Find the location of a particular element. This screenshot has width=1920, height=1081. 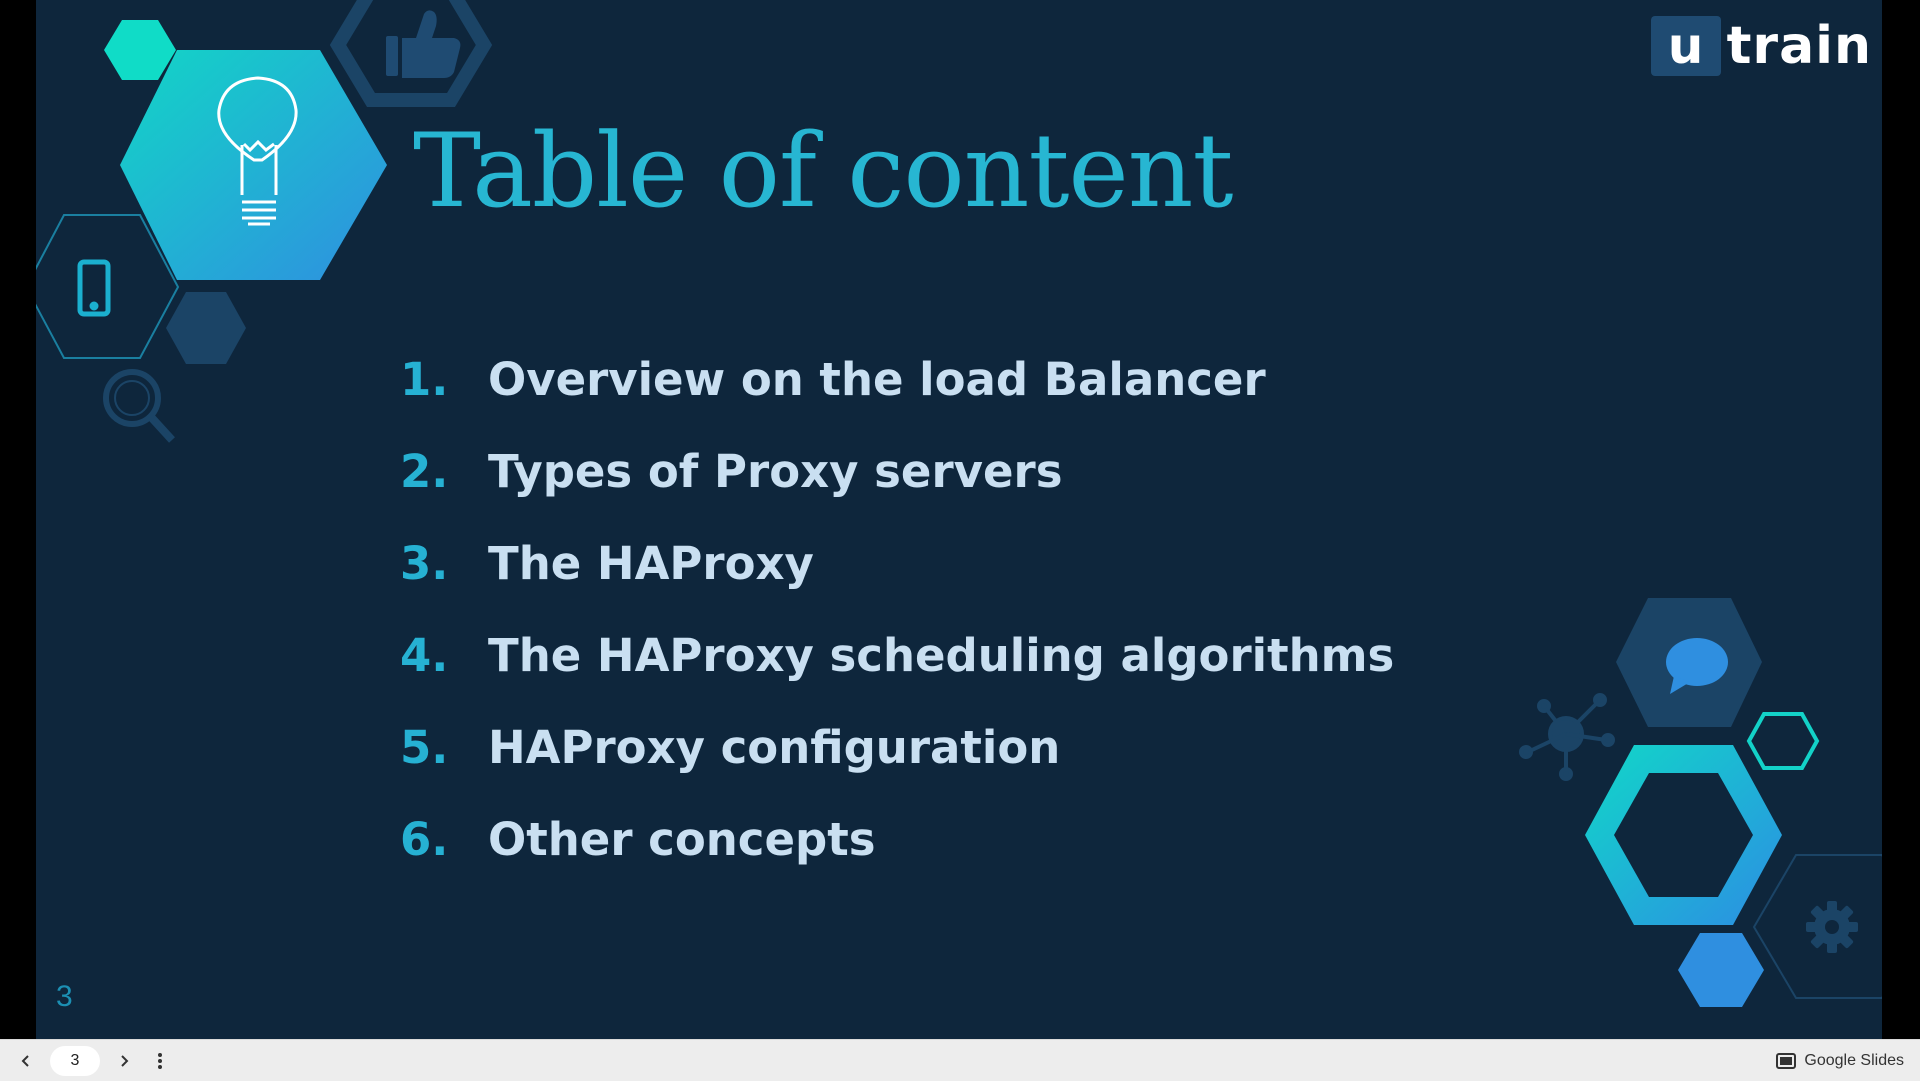

toc-item-number: 5. is located at coordinates (424, 747).